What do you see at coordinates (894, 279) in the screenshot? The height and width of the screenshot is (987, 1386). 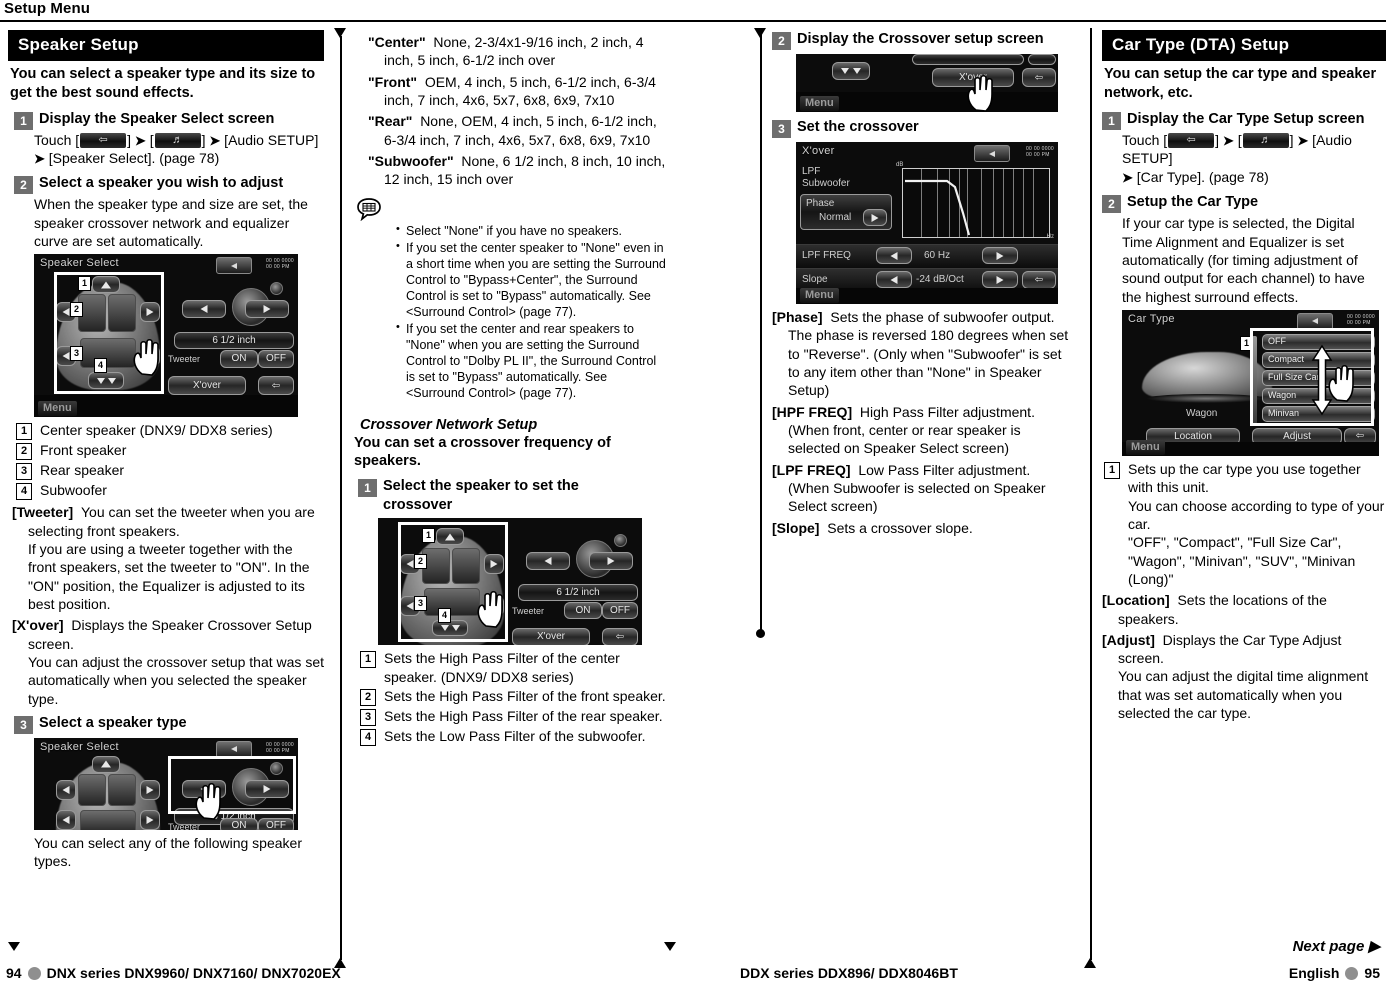 I see `slope-decrease-button` at bounding box center [894, 279].